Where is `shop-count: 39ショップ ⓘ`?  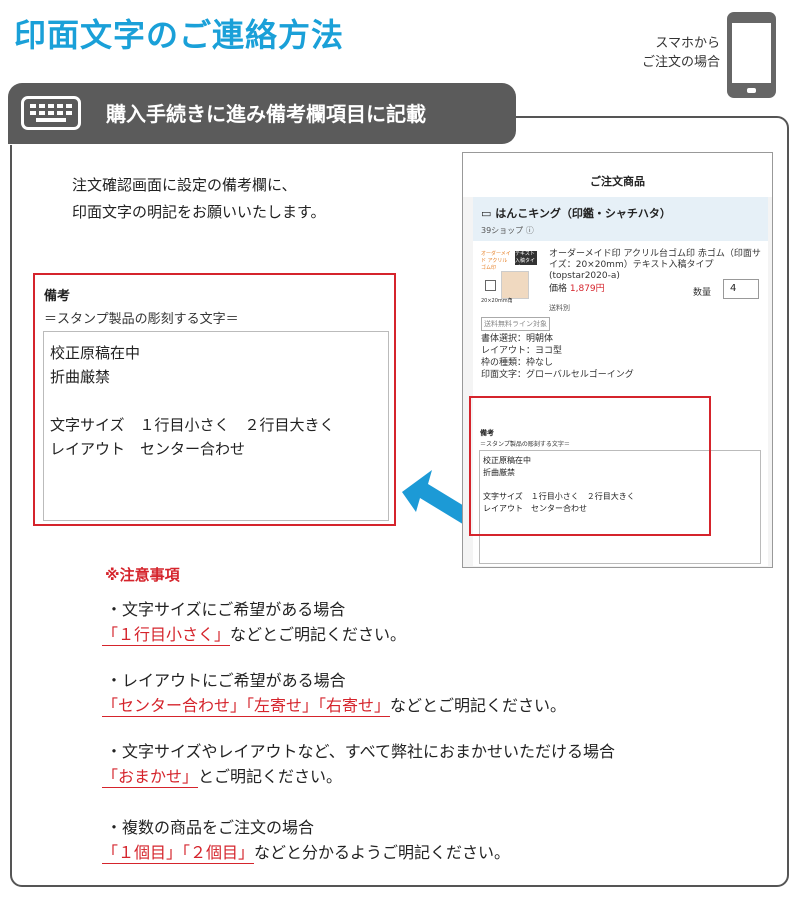 shop-count: 39ショップ ⓘ is located at coordinates (507, 230).